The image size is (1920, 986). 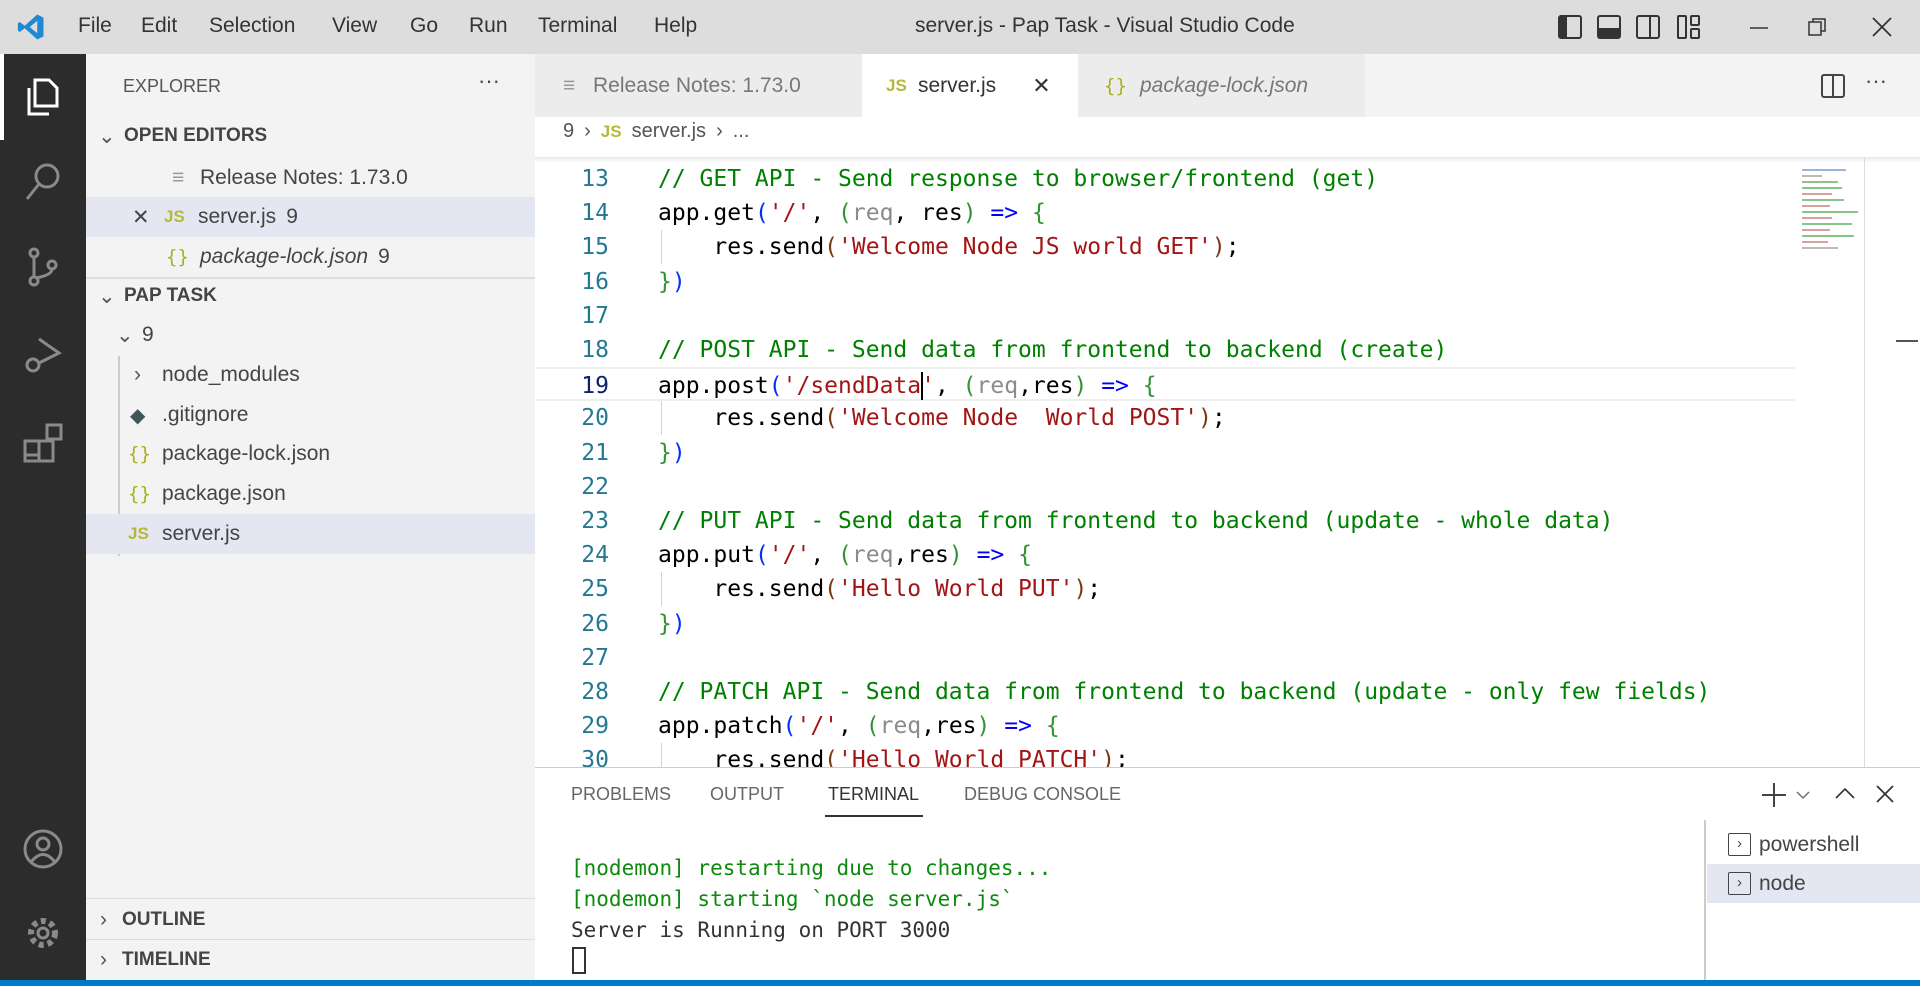 I want to click on menu-go: Go, so click(x=424, y=26).